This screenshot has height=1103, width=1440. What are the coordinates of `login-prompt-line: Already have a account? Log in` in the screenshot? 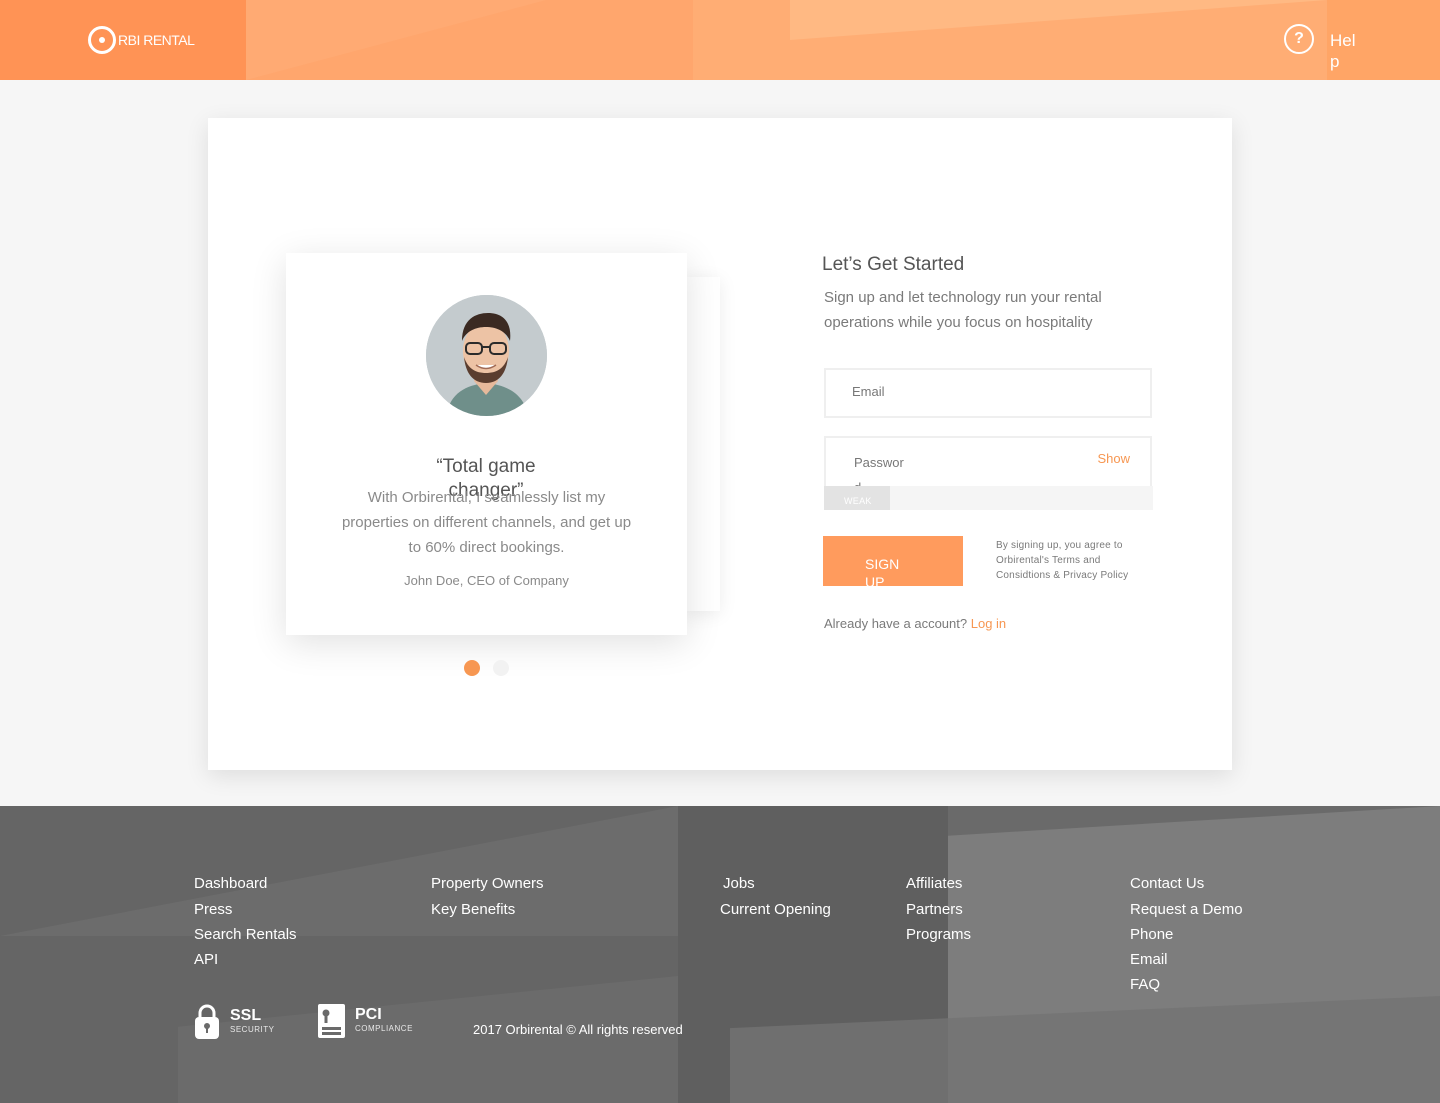 It's located at (915, 623).